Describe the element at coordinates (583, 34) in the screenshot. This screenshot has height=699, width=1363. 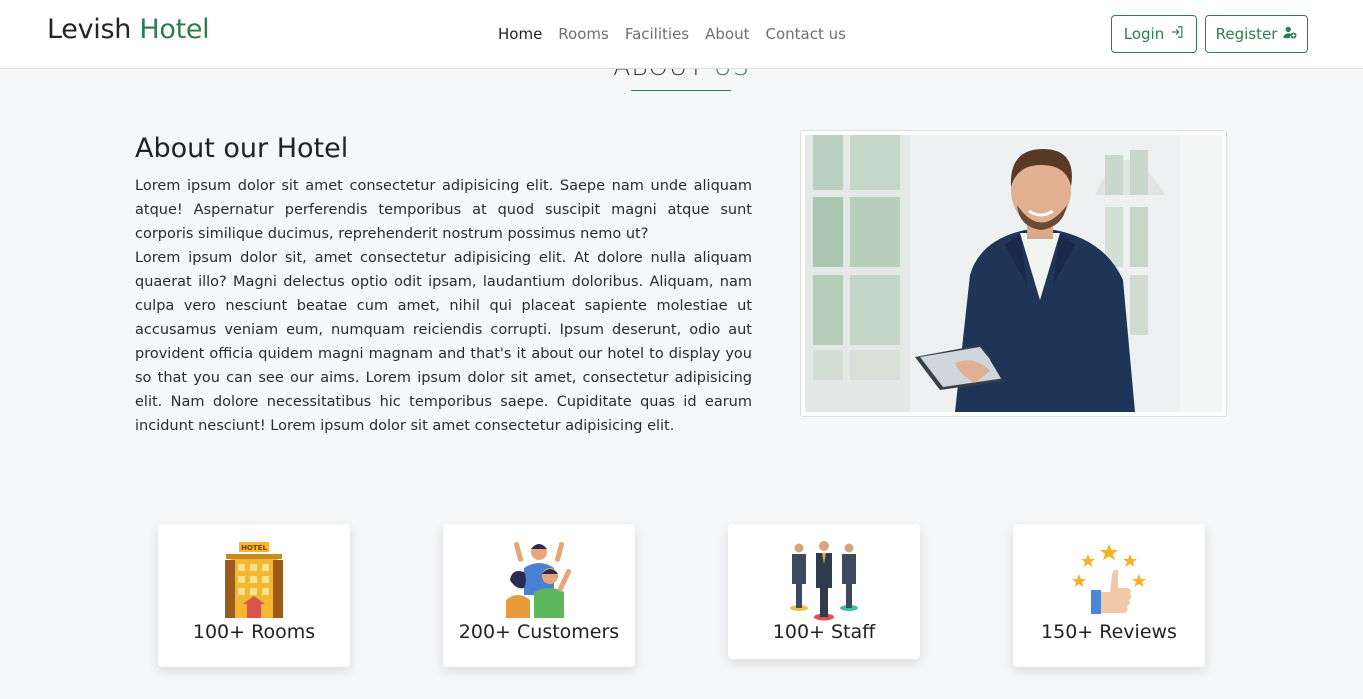
I see `nav-link-rooms: Rooms` at that location.